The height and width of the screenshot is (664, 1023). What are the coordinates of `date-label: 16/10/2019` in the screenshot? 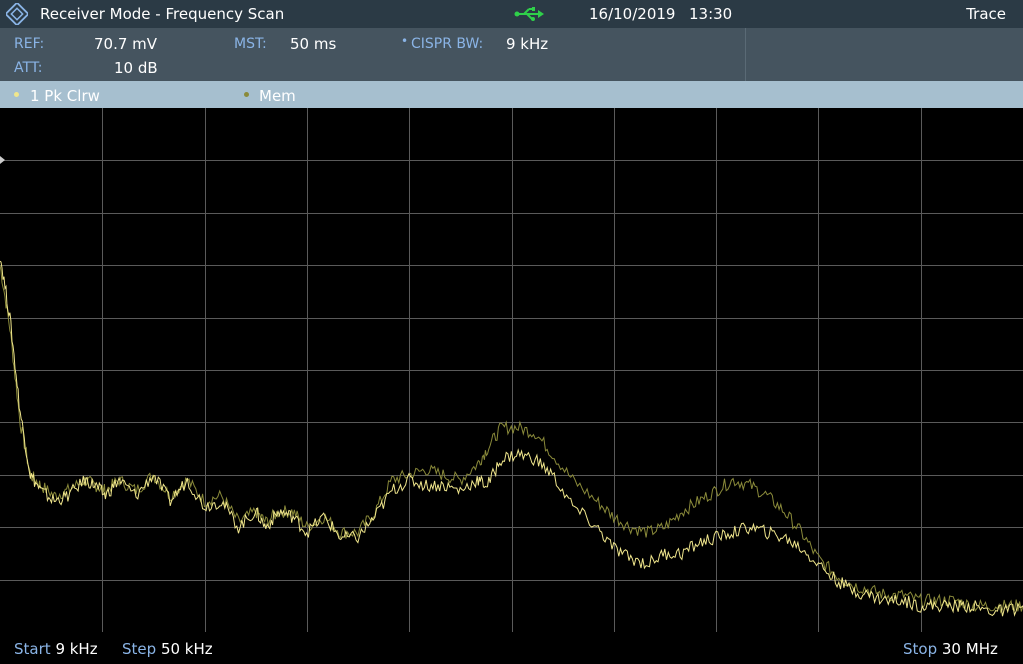 It's located at (632, 14).